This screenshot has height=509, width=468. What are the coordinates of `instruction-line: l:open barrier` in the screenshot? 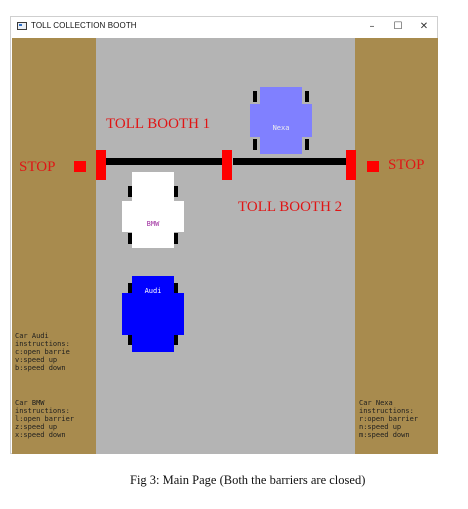 It's located at (45, 419).